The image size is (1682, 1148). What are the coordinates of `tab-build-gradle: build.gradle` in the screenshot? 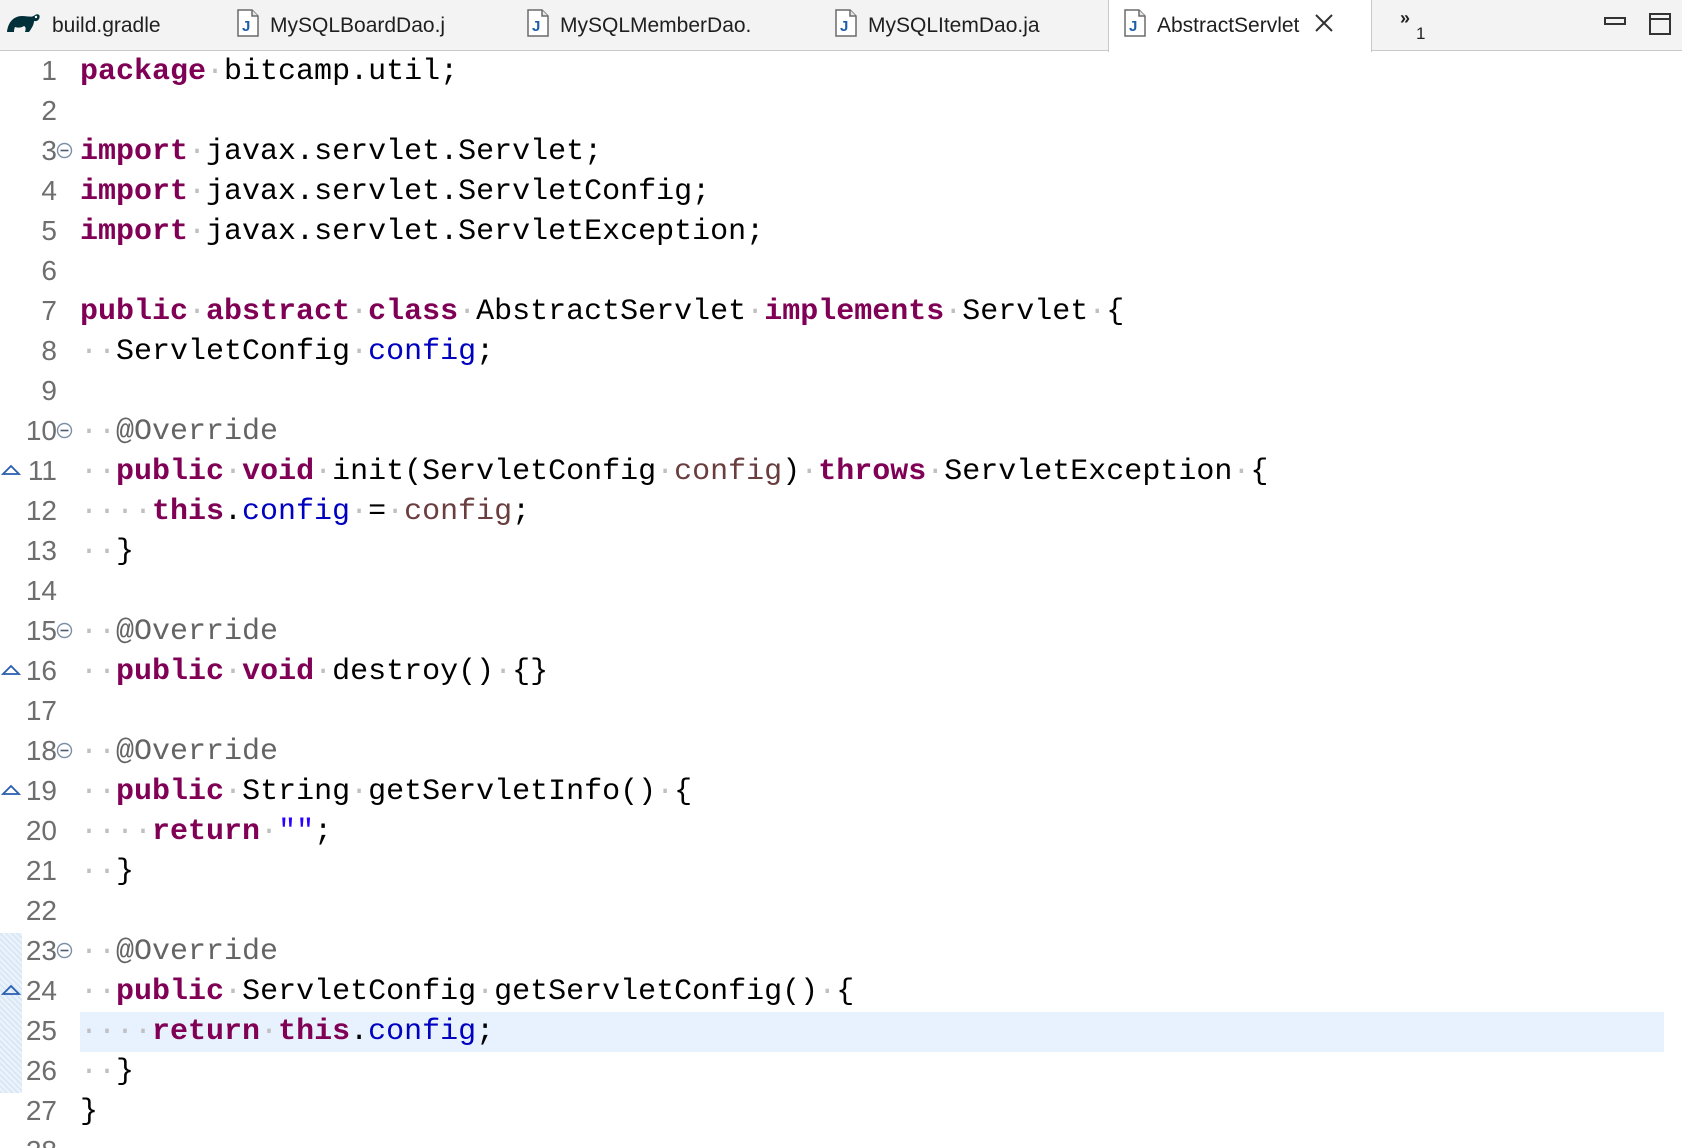 It's located at (119, 25).